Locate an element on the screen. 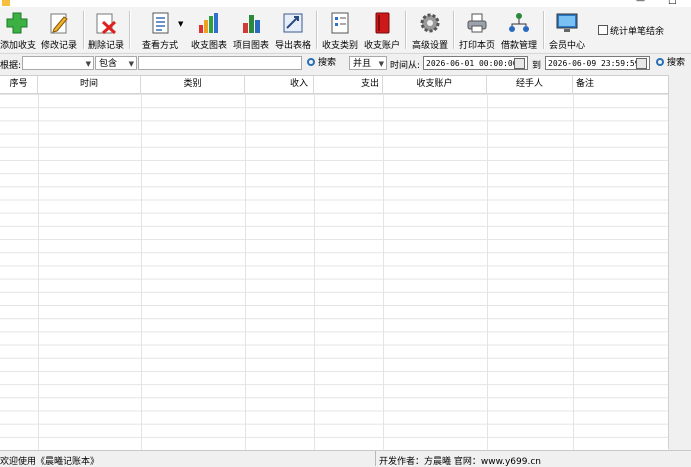 The width and height of the screenshot is (691, 467). view-mode-button: 查看方式 is located at coordinates (160, 29).